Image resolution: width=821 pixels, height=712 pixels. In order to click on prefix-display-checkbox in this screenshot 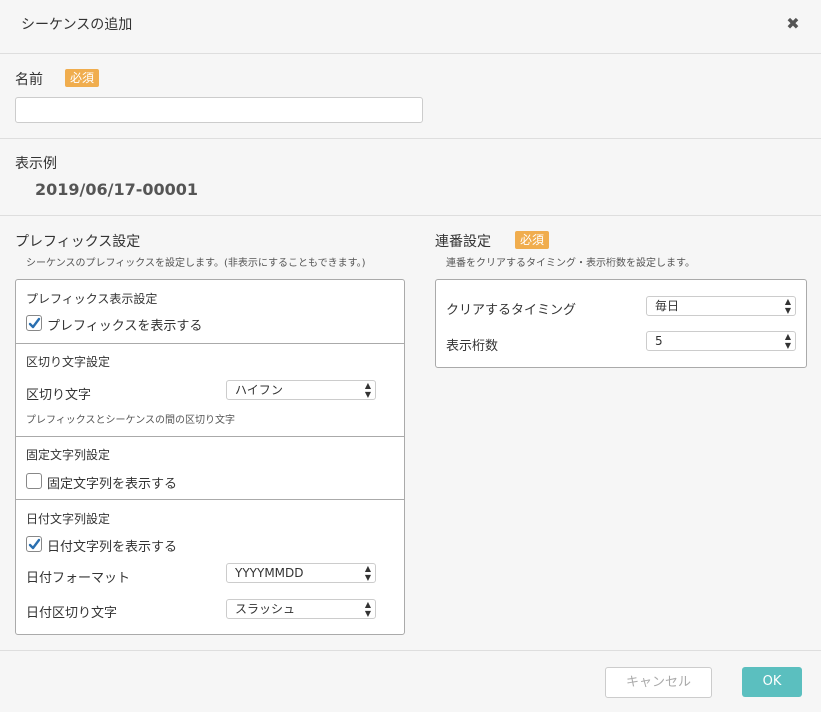, I will do `click(34, 323)`.